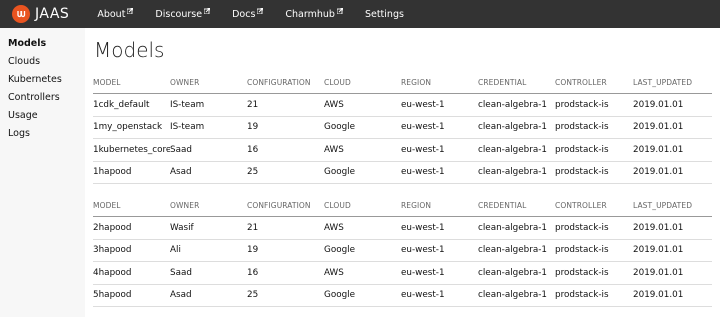  What do you see at coordinates (208, 250) in the screenshot?
I see `cell-owner: Ali` at bounding box center [208, 250].